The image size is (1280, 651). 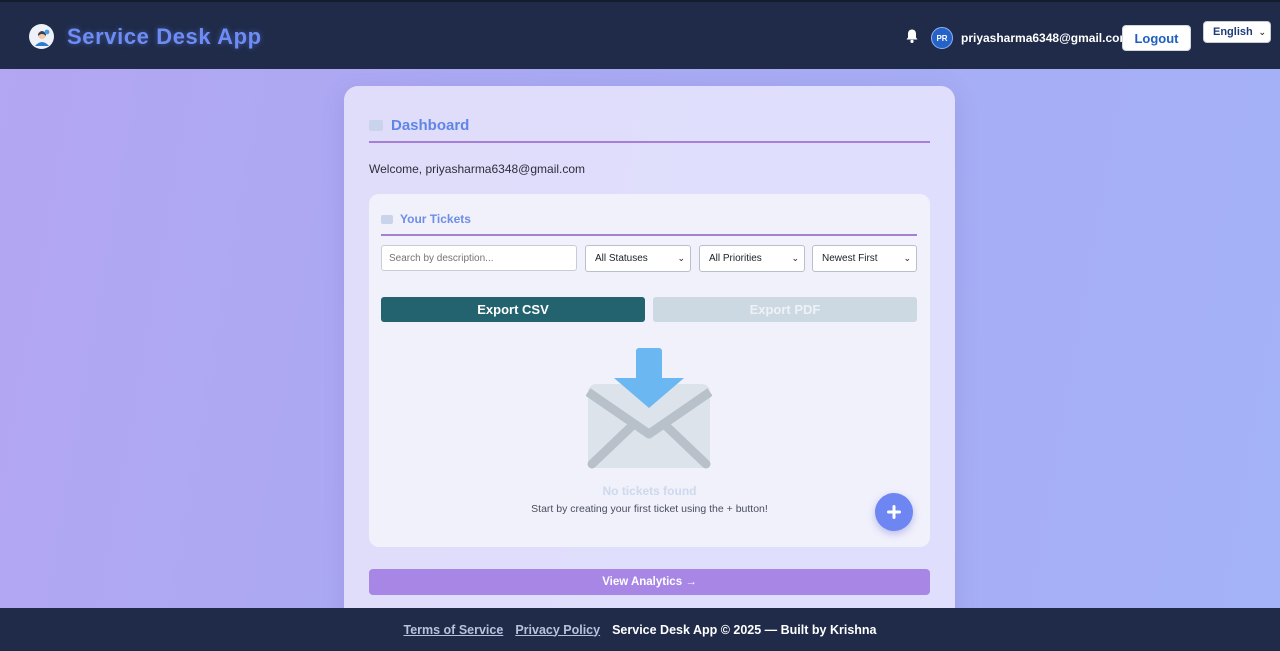 I want to click on logout-button: Logout, so click(x=1156, y=38).